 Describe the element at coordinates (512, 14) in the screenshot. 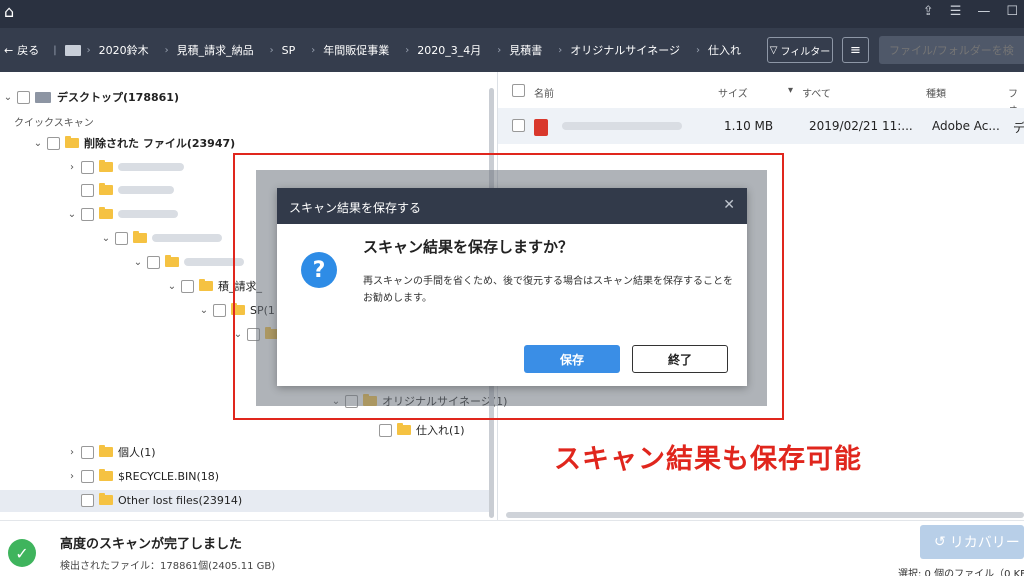

I see `title-bar: ⌂ ⇪ ☰ — ☐` at that location.